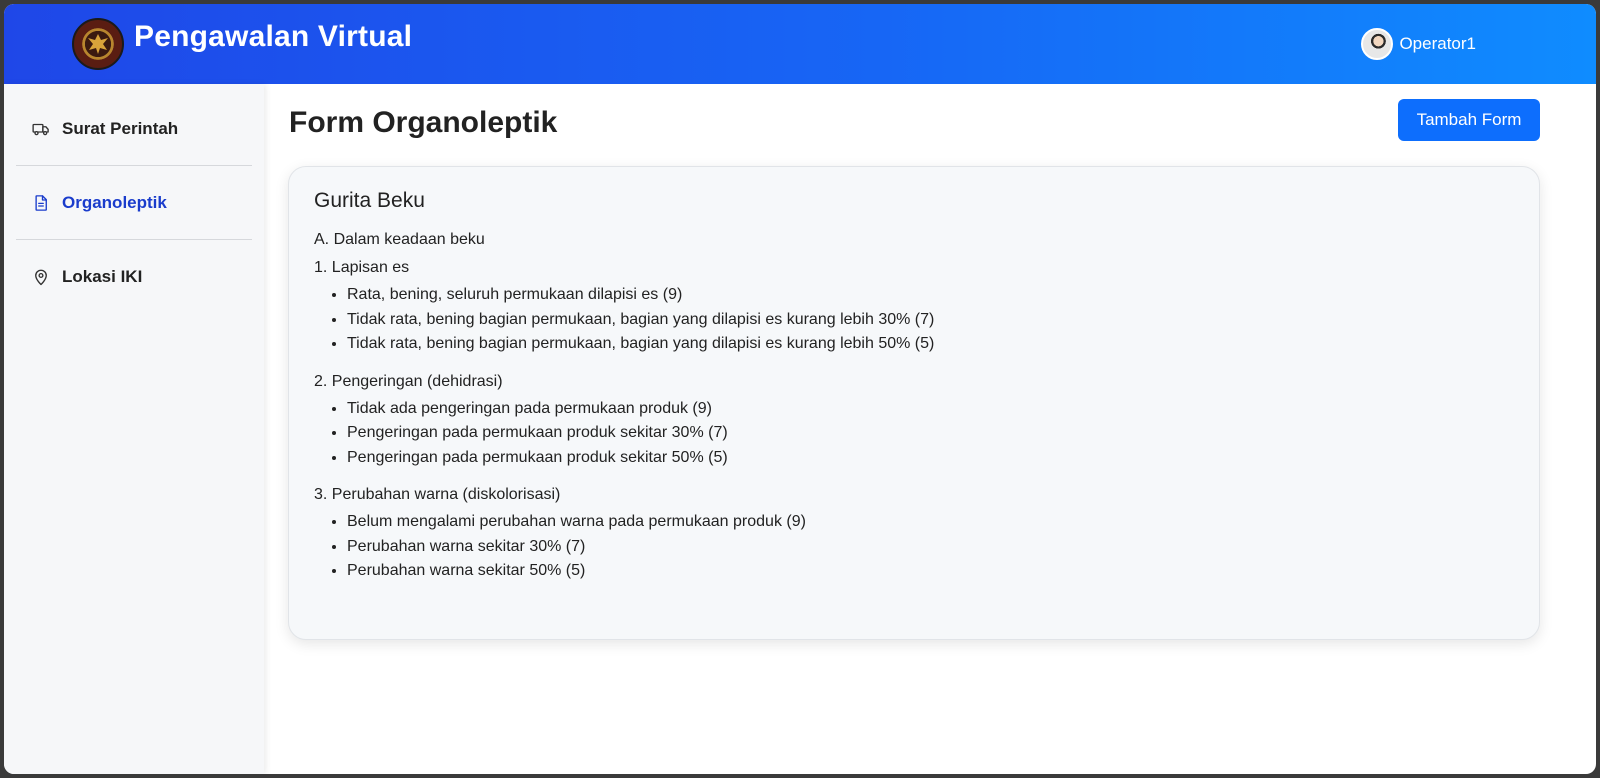 The width and height of the screenshot is (1600, 778). What do you see at coordinates (134, 429) in the screenshot?
I see `sidebar: Surat Perintah Organoleptik Lokasi IKI` at bounding box center [134, 429].